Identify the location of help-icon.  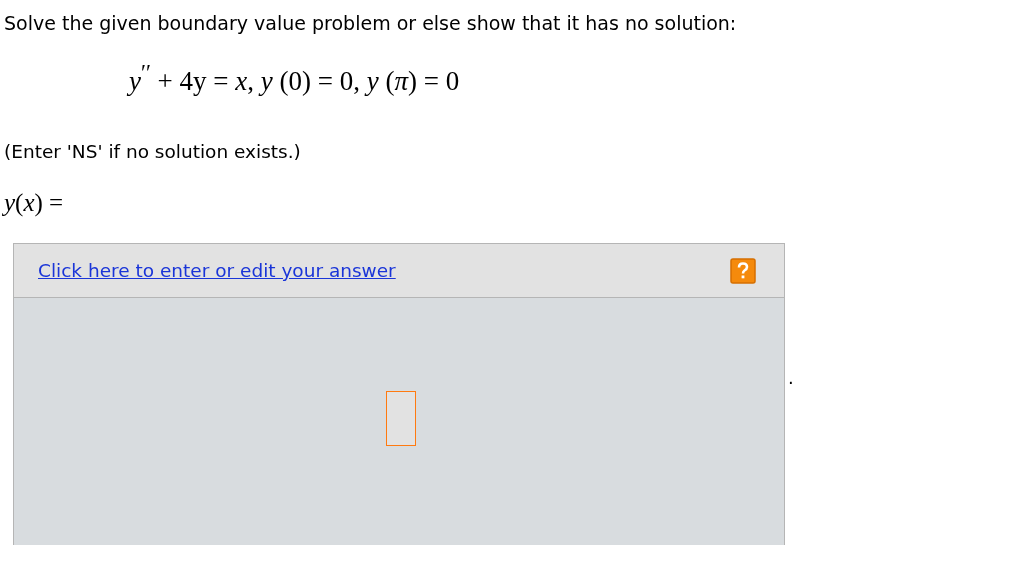
(743, 270).